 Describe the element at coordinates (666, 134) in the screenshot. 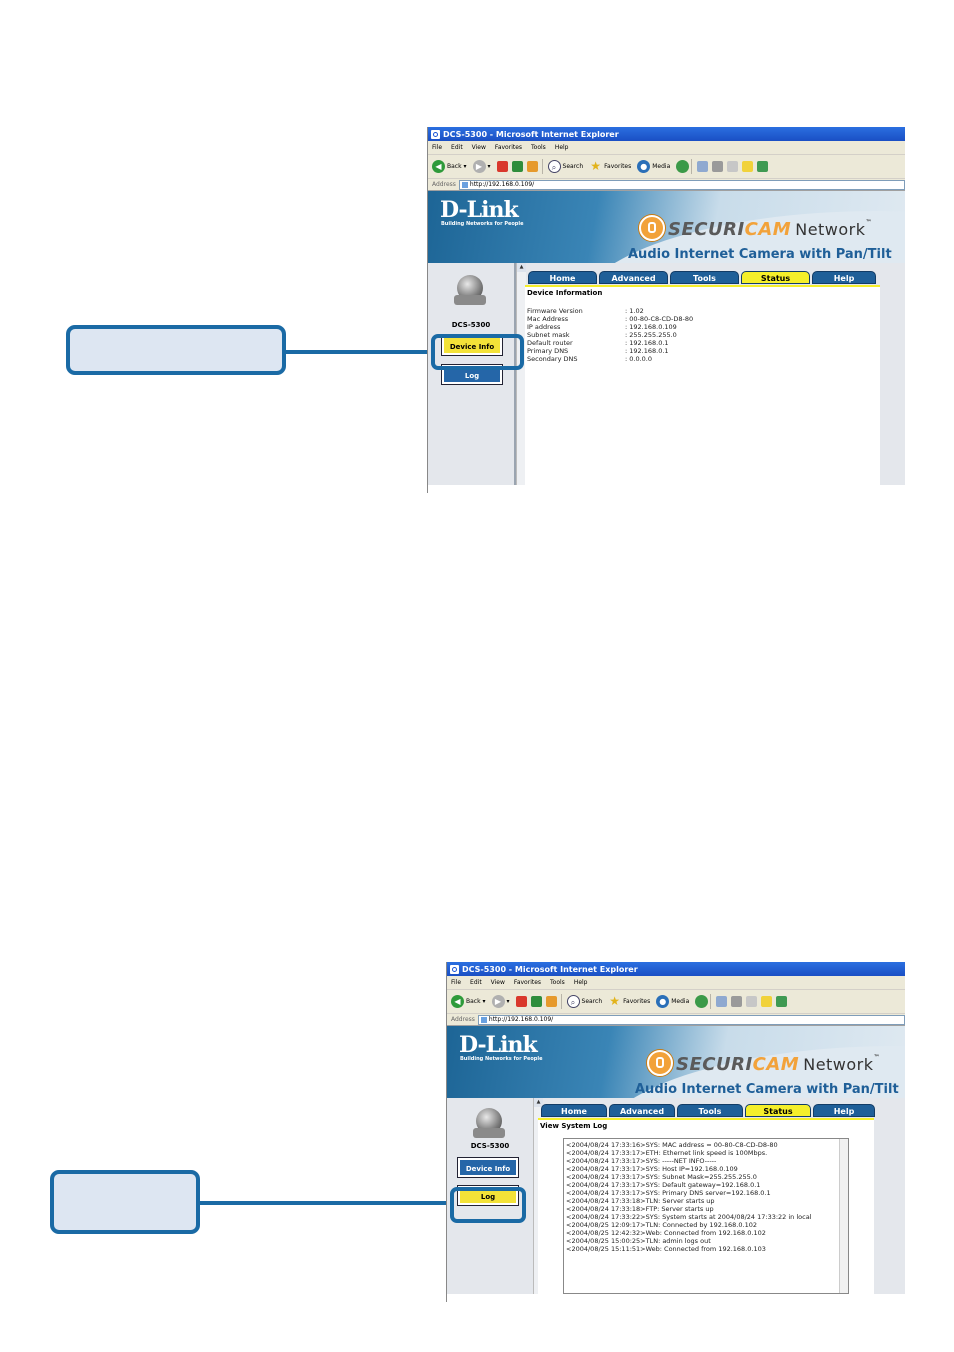

I see `title-bar: DCS-5300 - Microsoft Internet Explorer` at that location.